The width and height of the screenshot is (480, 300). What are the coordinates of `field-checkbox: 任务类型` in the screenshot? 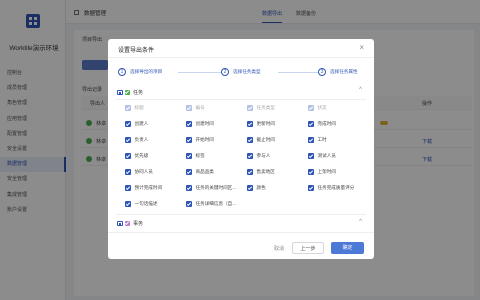 It's located at (261, 108).